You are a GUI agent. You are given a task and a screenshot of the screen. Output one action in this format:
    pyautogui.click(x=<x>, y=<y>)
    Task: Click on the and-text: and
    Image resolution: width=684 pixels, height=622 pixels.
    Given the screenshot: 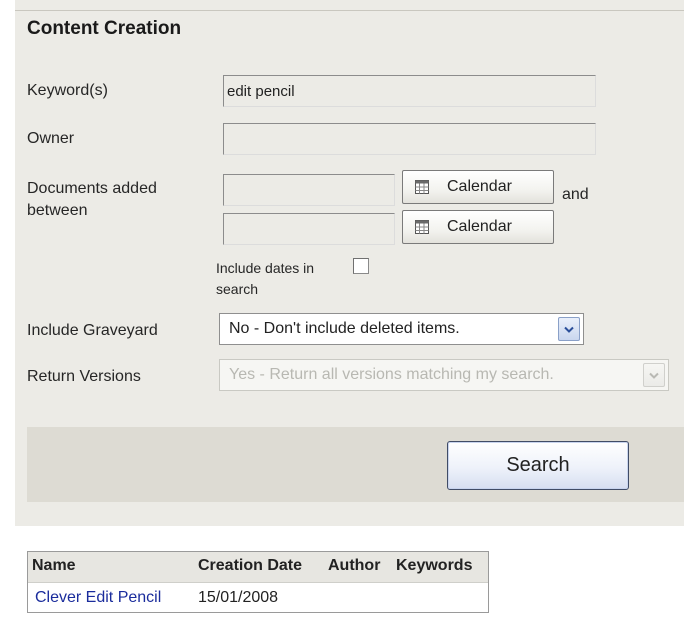 What is the action you would take?
    pyautogui.click(x=575, y=194)
    